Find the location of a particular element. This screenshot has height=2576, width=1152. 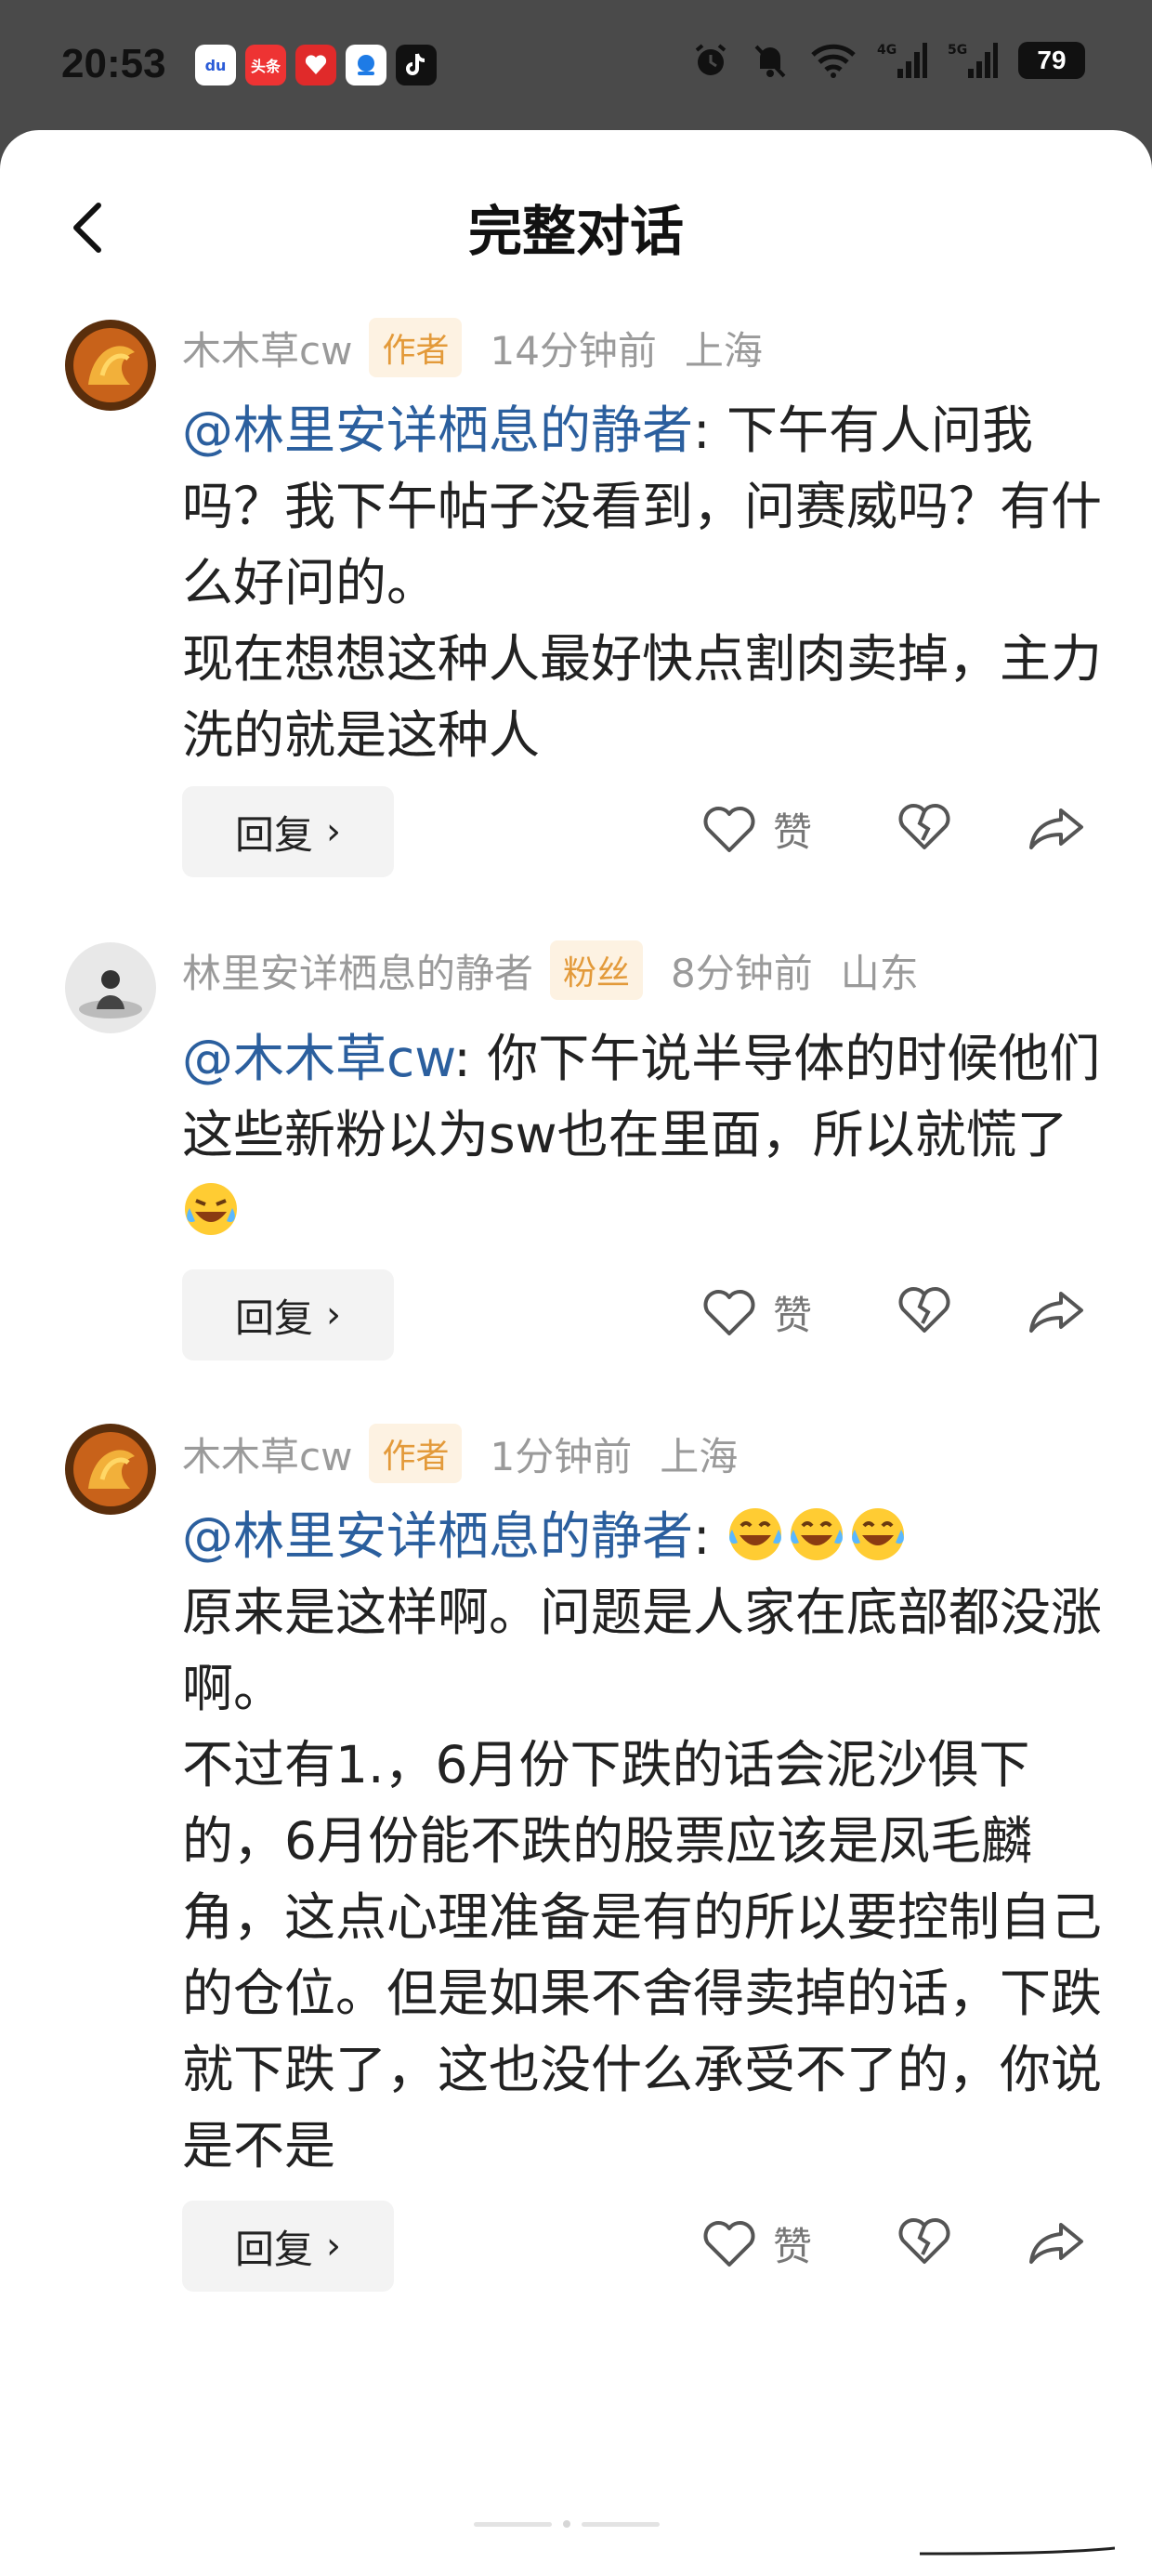

pinduoduo-icon is located at coordinates (315, 65).